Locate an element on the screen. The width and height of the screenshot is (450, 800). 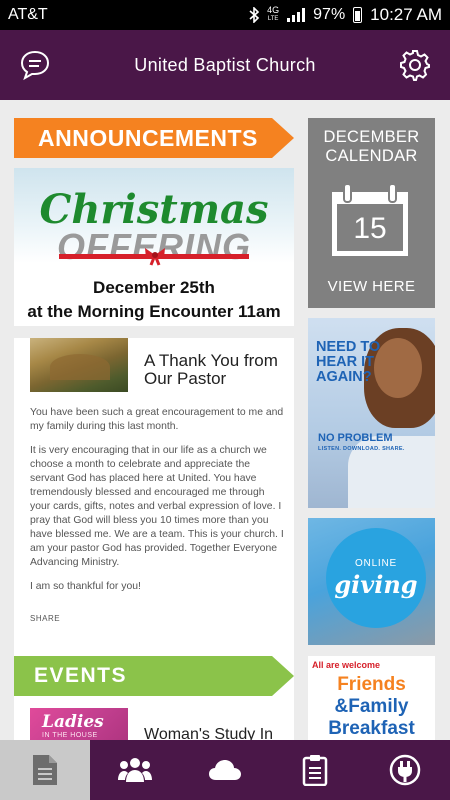
clock: 10:27 AM is located at coordinates (406, 14).